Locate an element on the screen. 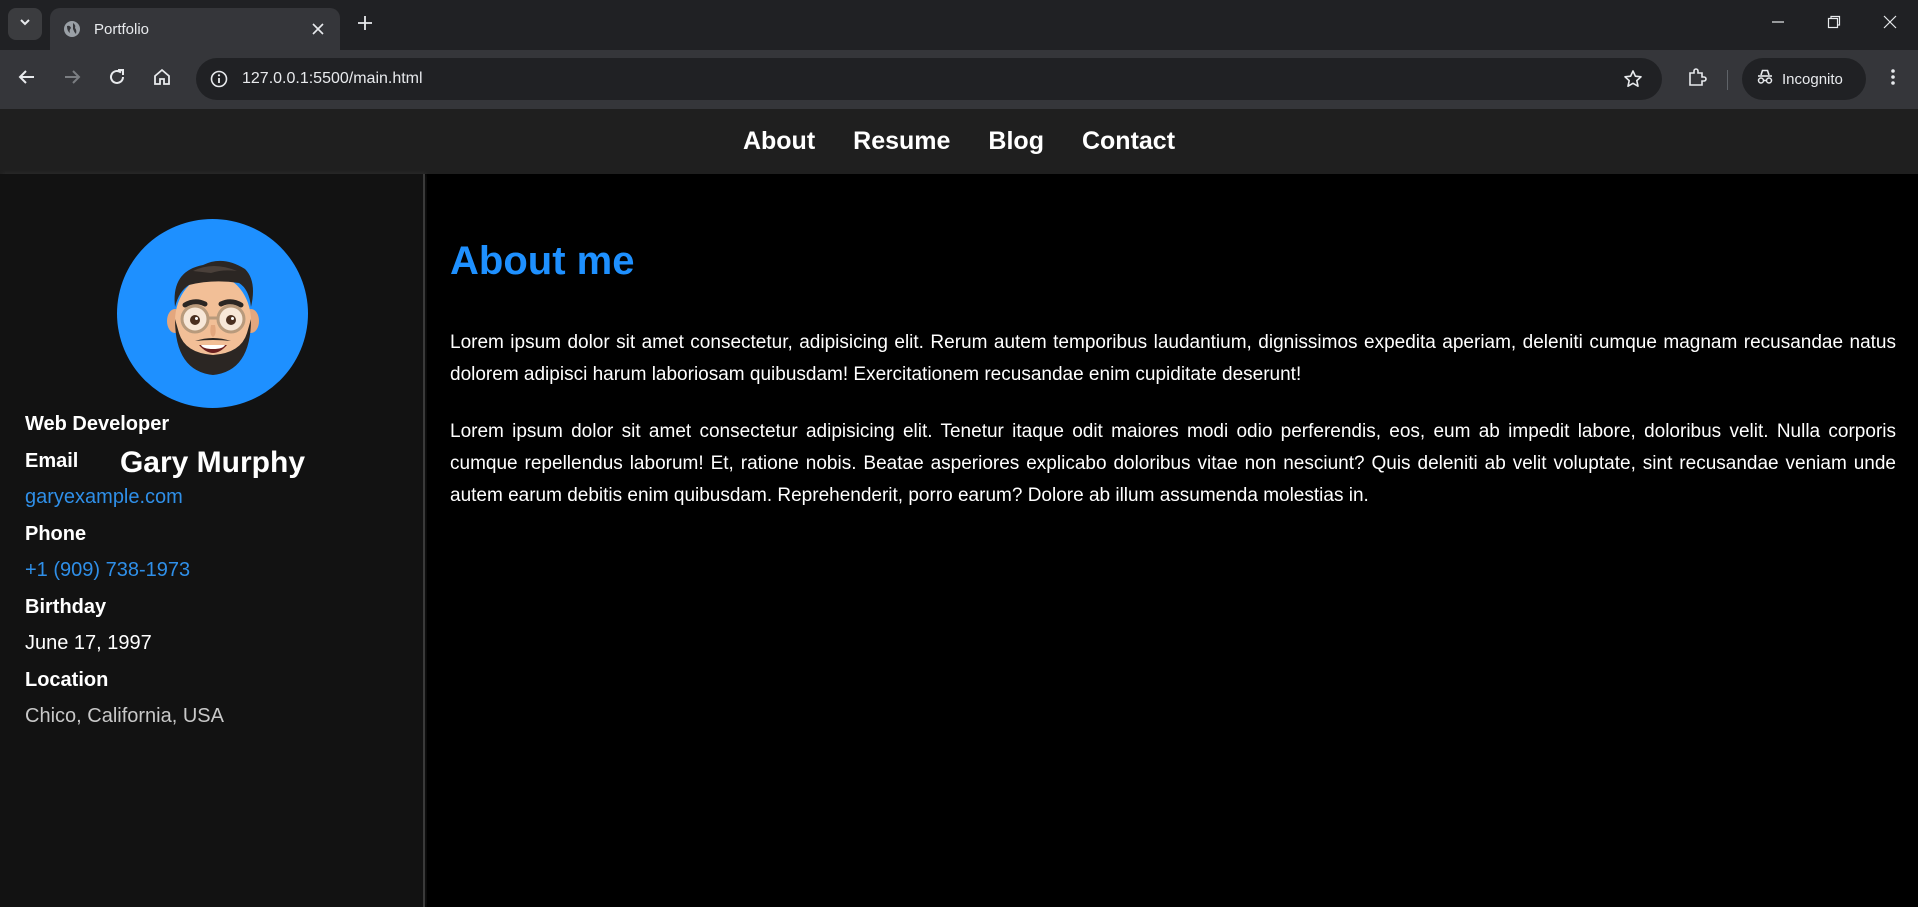 The width and height of the screenshot is (1918, 907). nav-link-blog: Blog is located at coordinates (1016, 141).